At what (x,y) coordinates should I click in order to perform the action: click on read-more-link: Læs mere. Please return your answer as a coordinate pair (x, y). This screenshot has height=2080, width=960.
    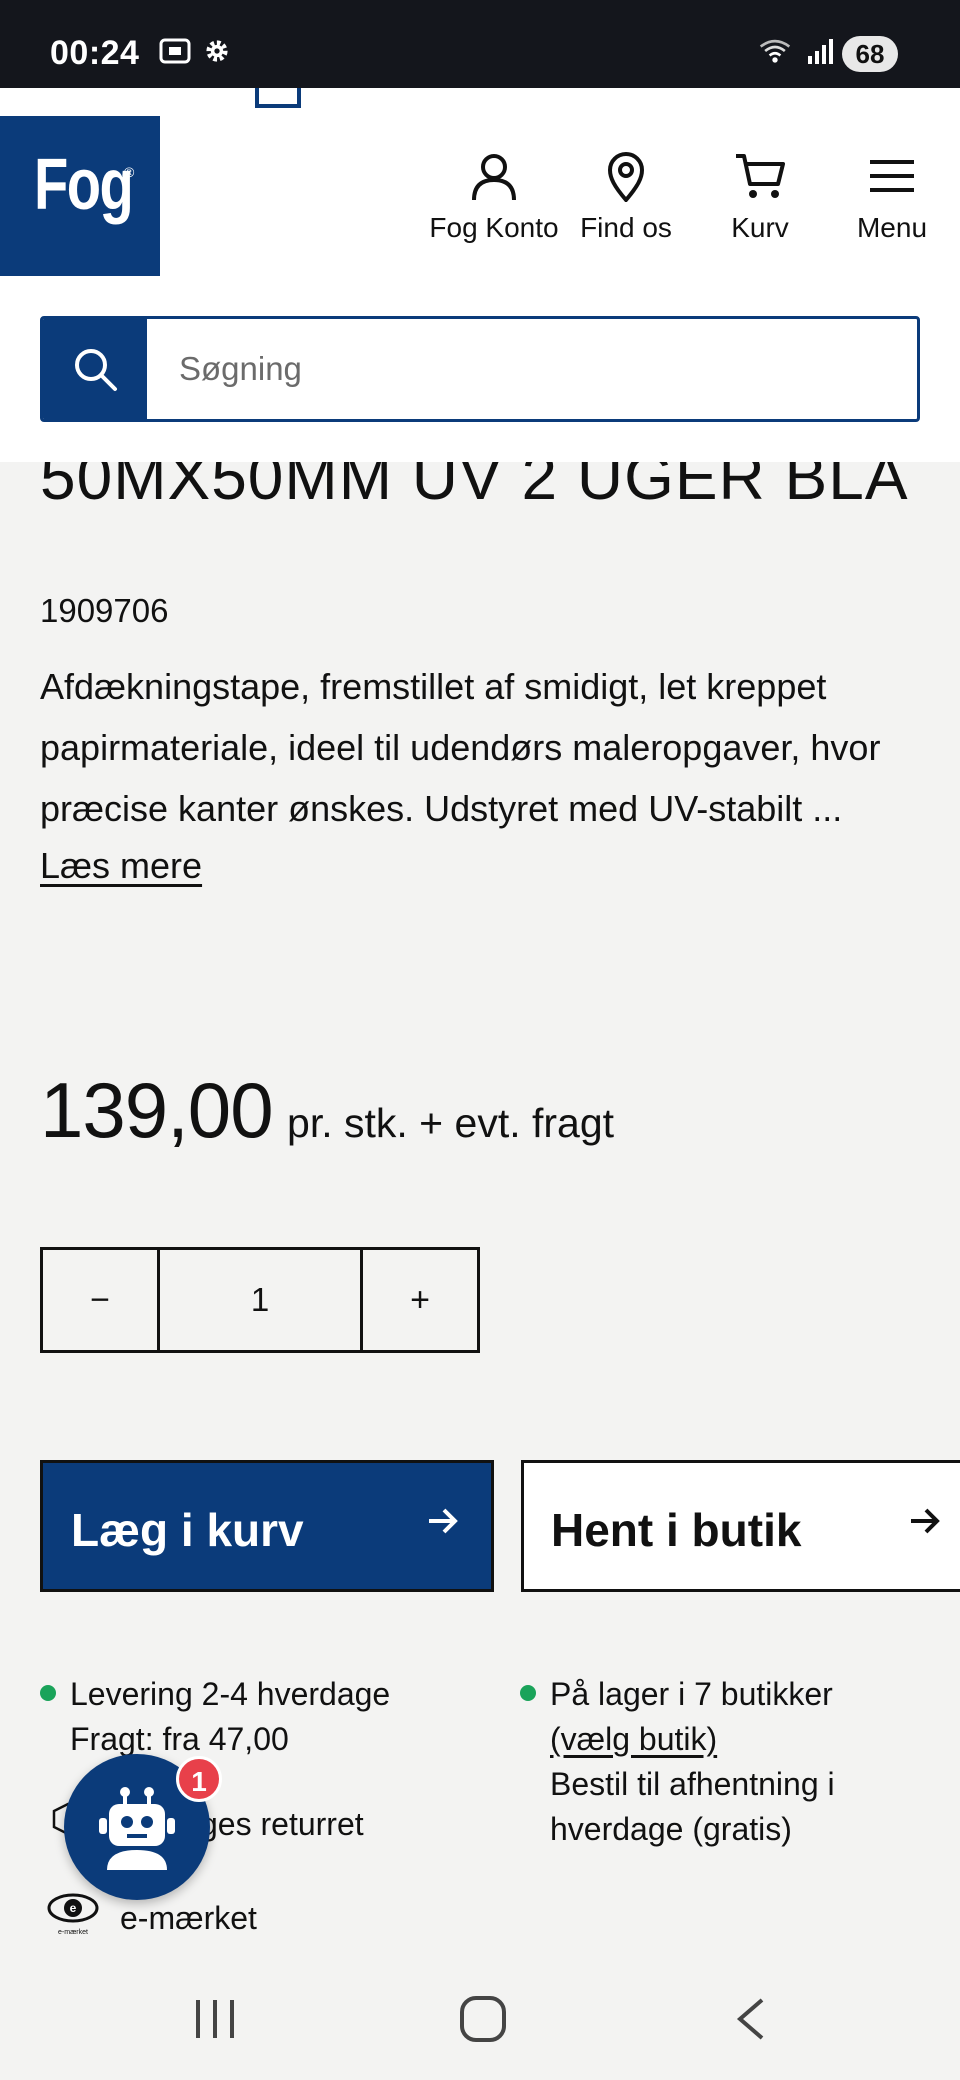
    Looking at the image, I should click on (121, 866).